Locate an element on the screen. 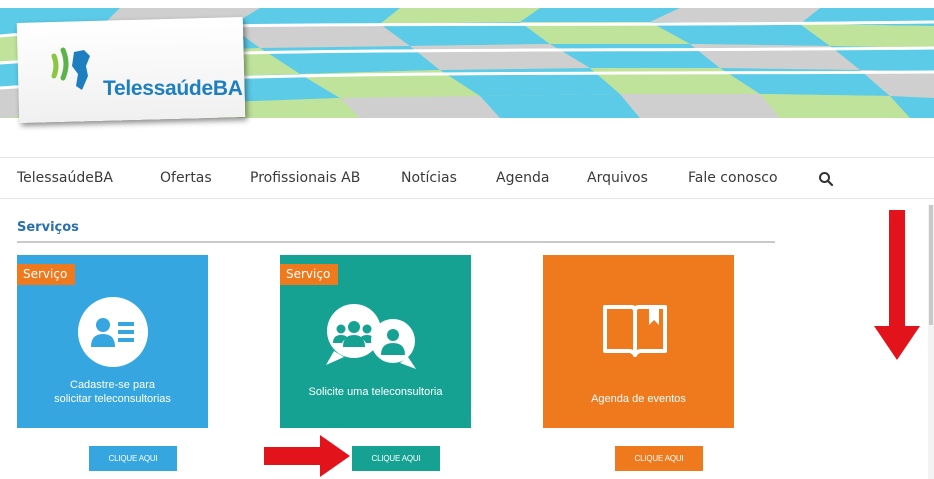 This screenshot has width=934, height=479. nav-item-telessaudeba: TelessaúdeBA is located at coordinates (65, 178).